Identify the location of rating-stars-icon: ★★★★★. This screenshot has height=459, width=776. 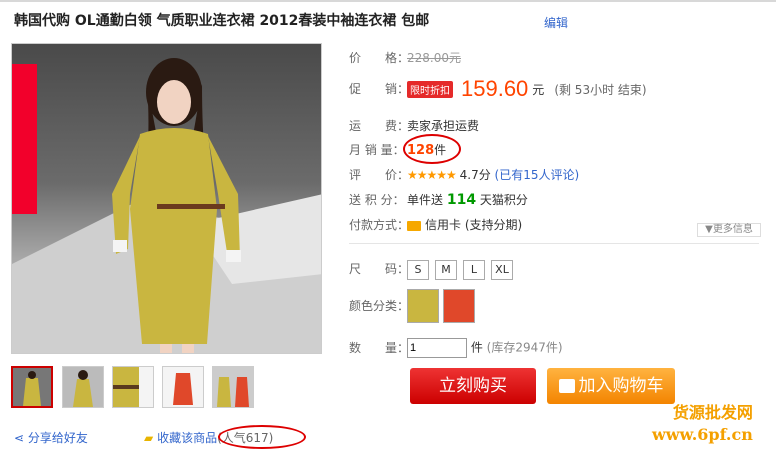
(432, 175).